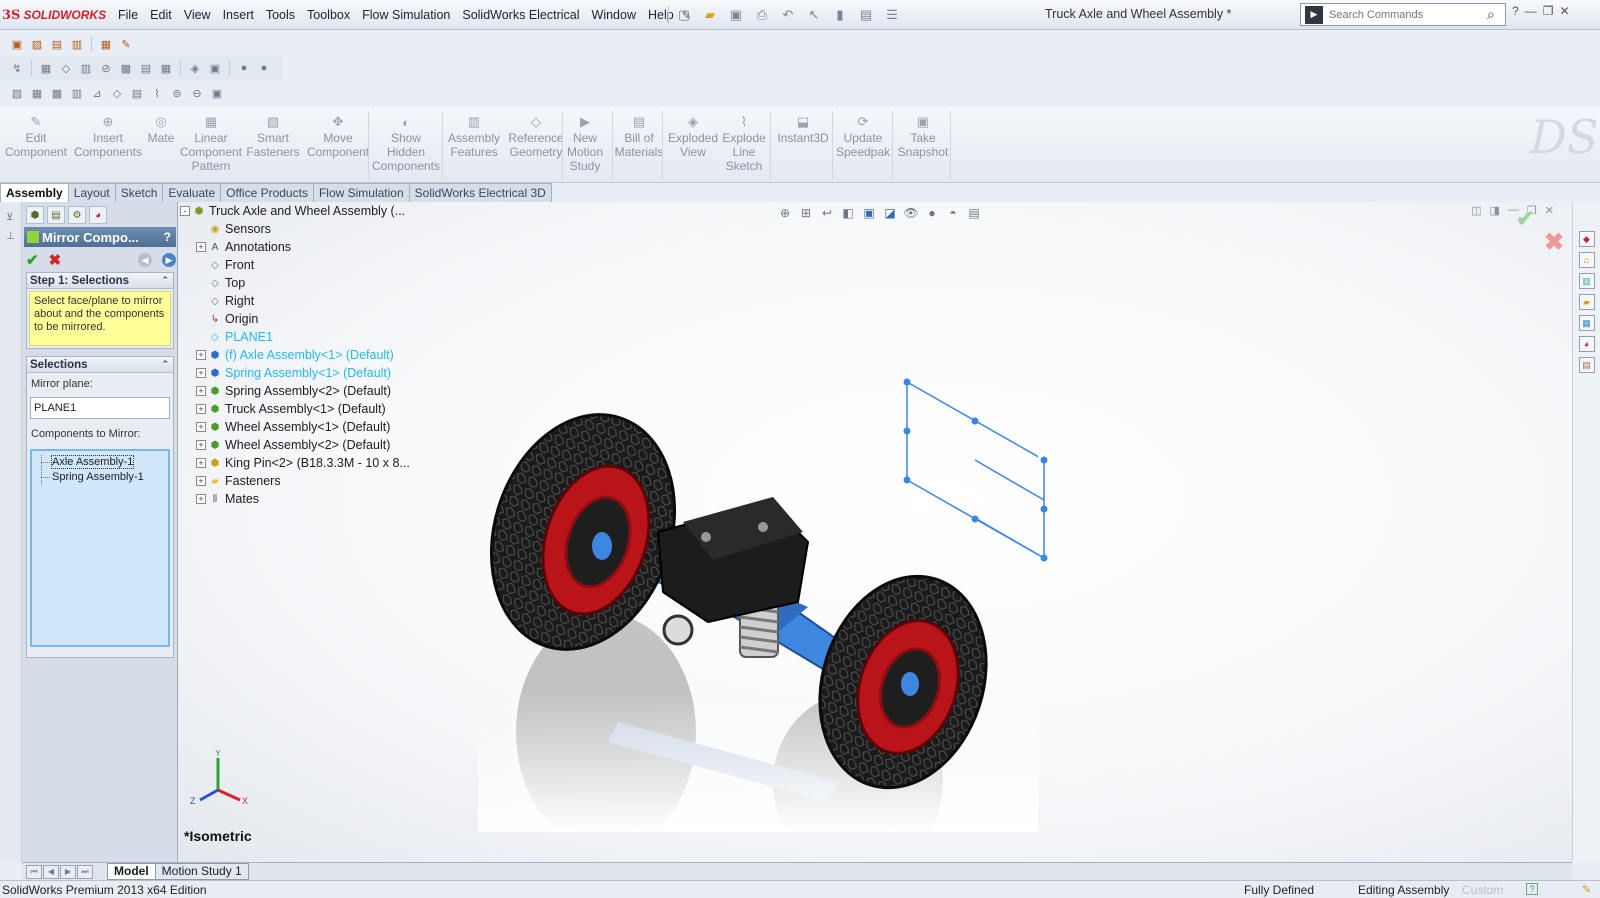 This screenshot has width=1600, height=898. I want to click on cmd-instant3d-button: ⬓ Instant3D, so click(803, 145).